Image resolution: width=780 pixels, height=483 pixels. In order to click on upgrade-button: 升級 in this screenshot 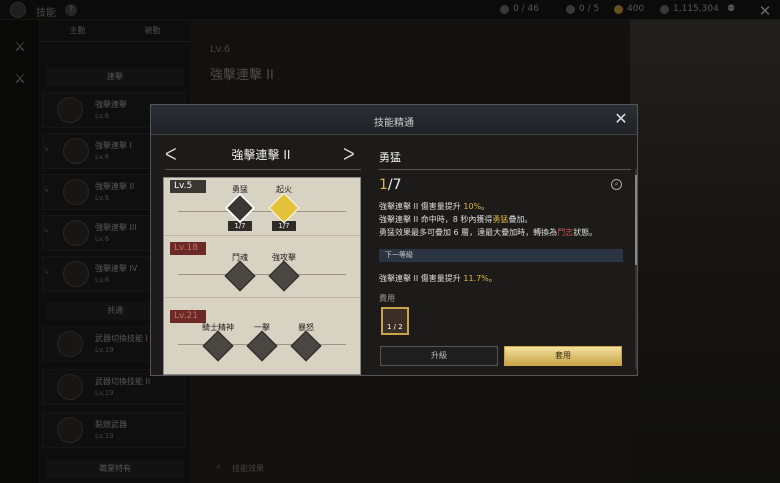, I will do `click(439, 356)`.